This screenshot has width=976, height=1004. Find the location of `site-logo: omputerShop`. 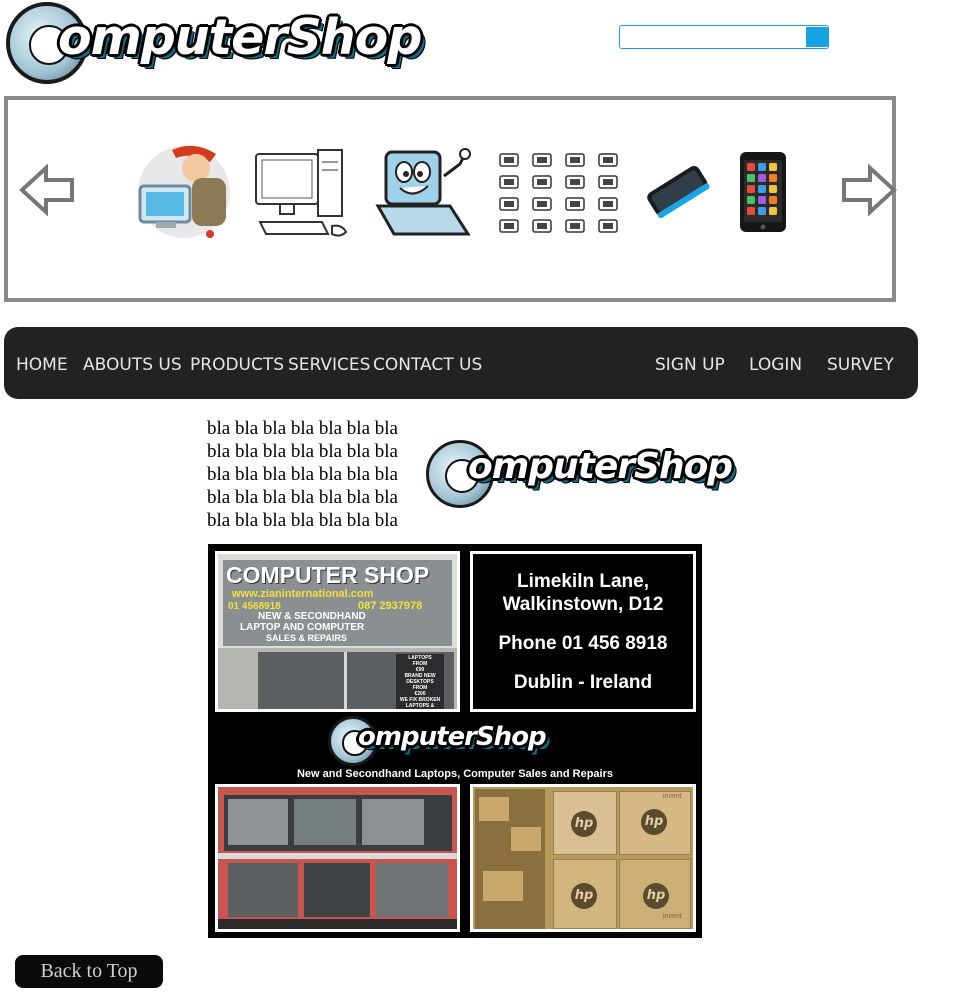

site-logo: omputerShop is located at coordinates (223, 43).